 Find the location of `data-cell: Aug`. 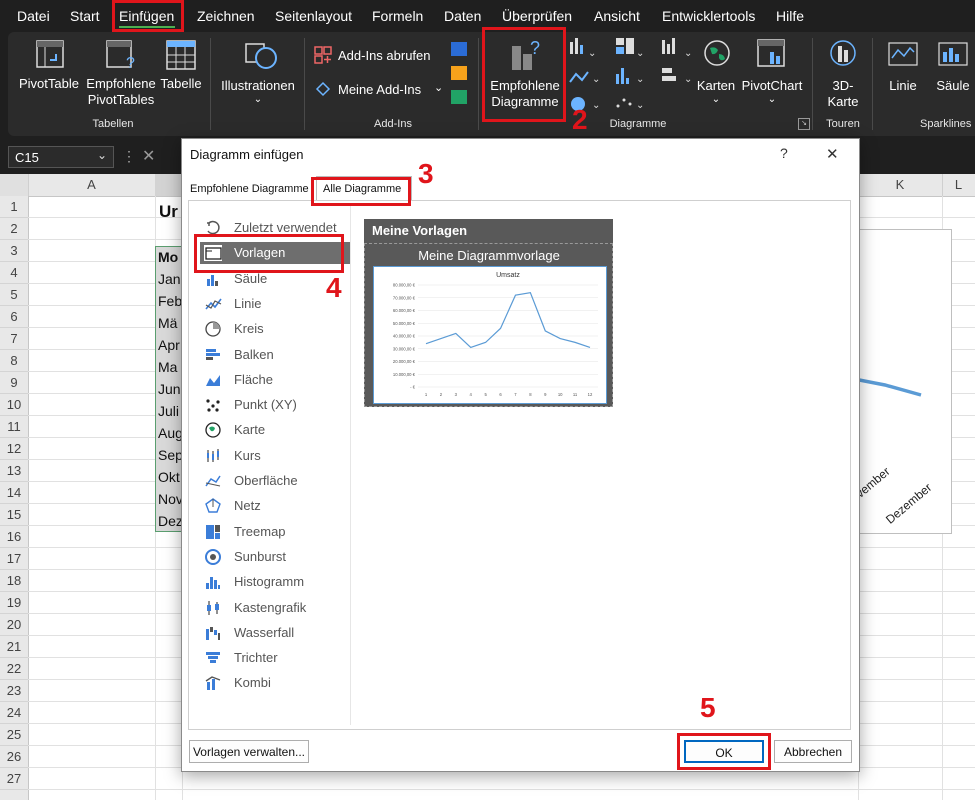

data-cell: Aug is located at coordinates (170, 433).